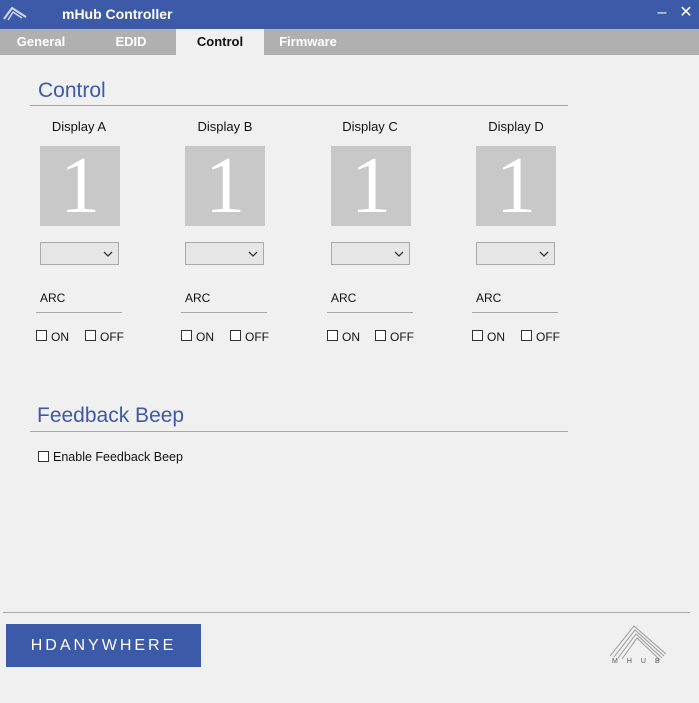 The width and height of the screenshot is (699, 703). Describe the element at coordinates (662, 13) in the screenshot. I see `minimize-button: –` at that location.